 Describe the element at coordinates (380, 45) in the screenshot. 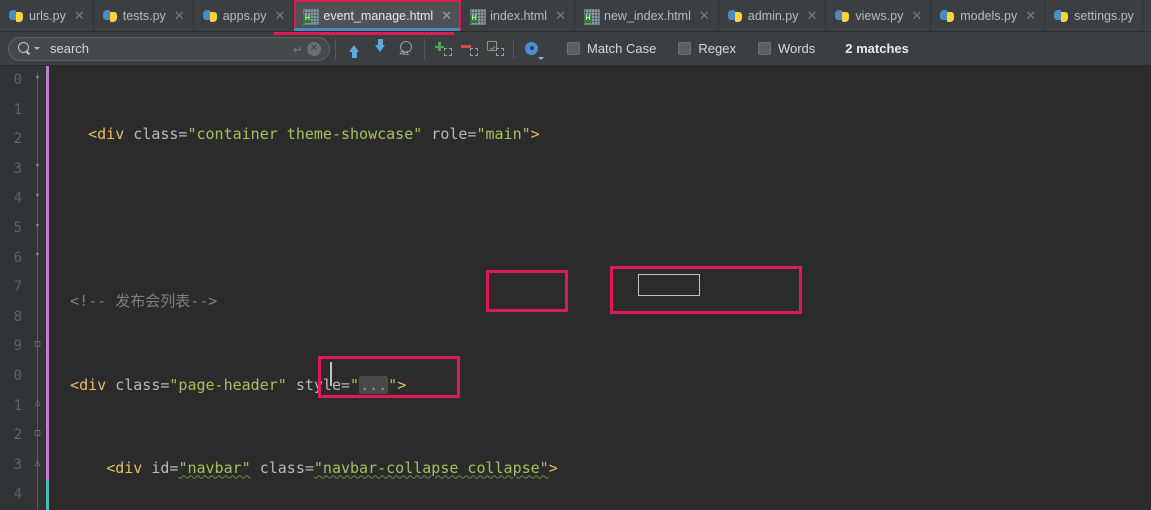

I see `find-next-icon` at that location.